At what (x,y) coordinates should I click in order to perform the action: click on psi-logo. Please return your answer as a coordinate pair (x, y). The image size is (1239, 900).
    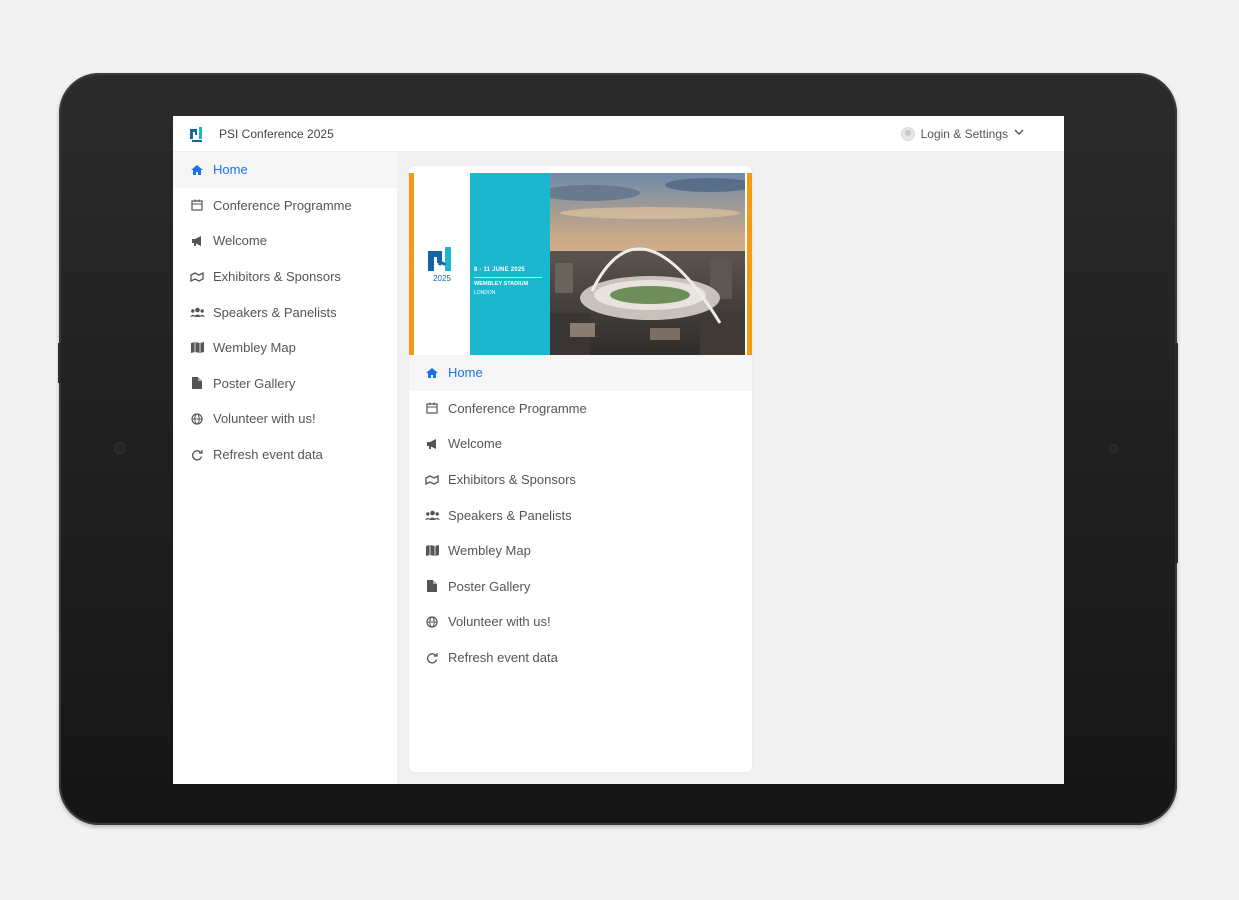
    Looking at the image, I should click on (197, 134).